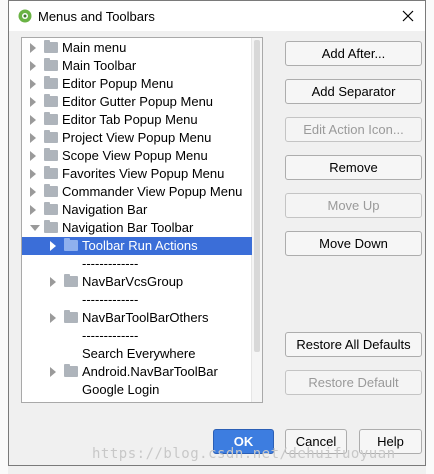  Describe the element at coordinates (137, 48) in the screenshot. I see `tree-item: Main menu` at that location.